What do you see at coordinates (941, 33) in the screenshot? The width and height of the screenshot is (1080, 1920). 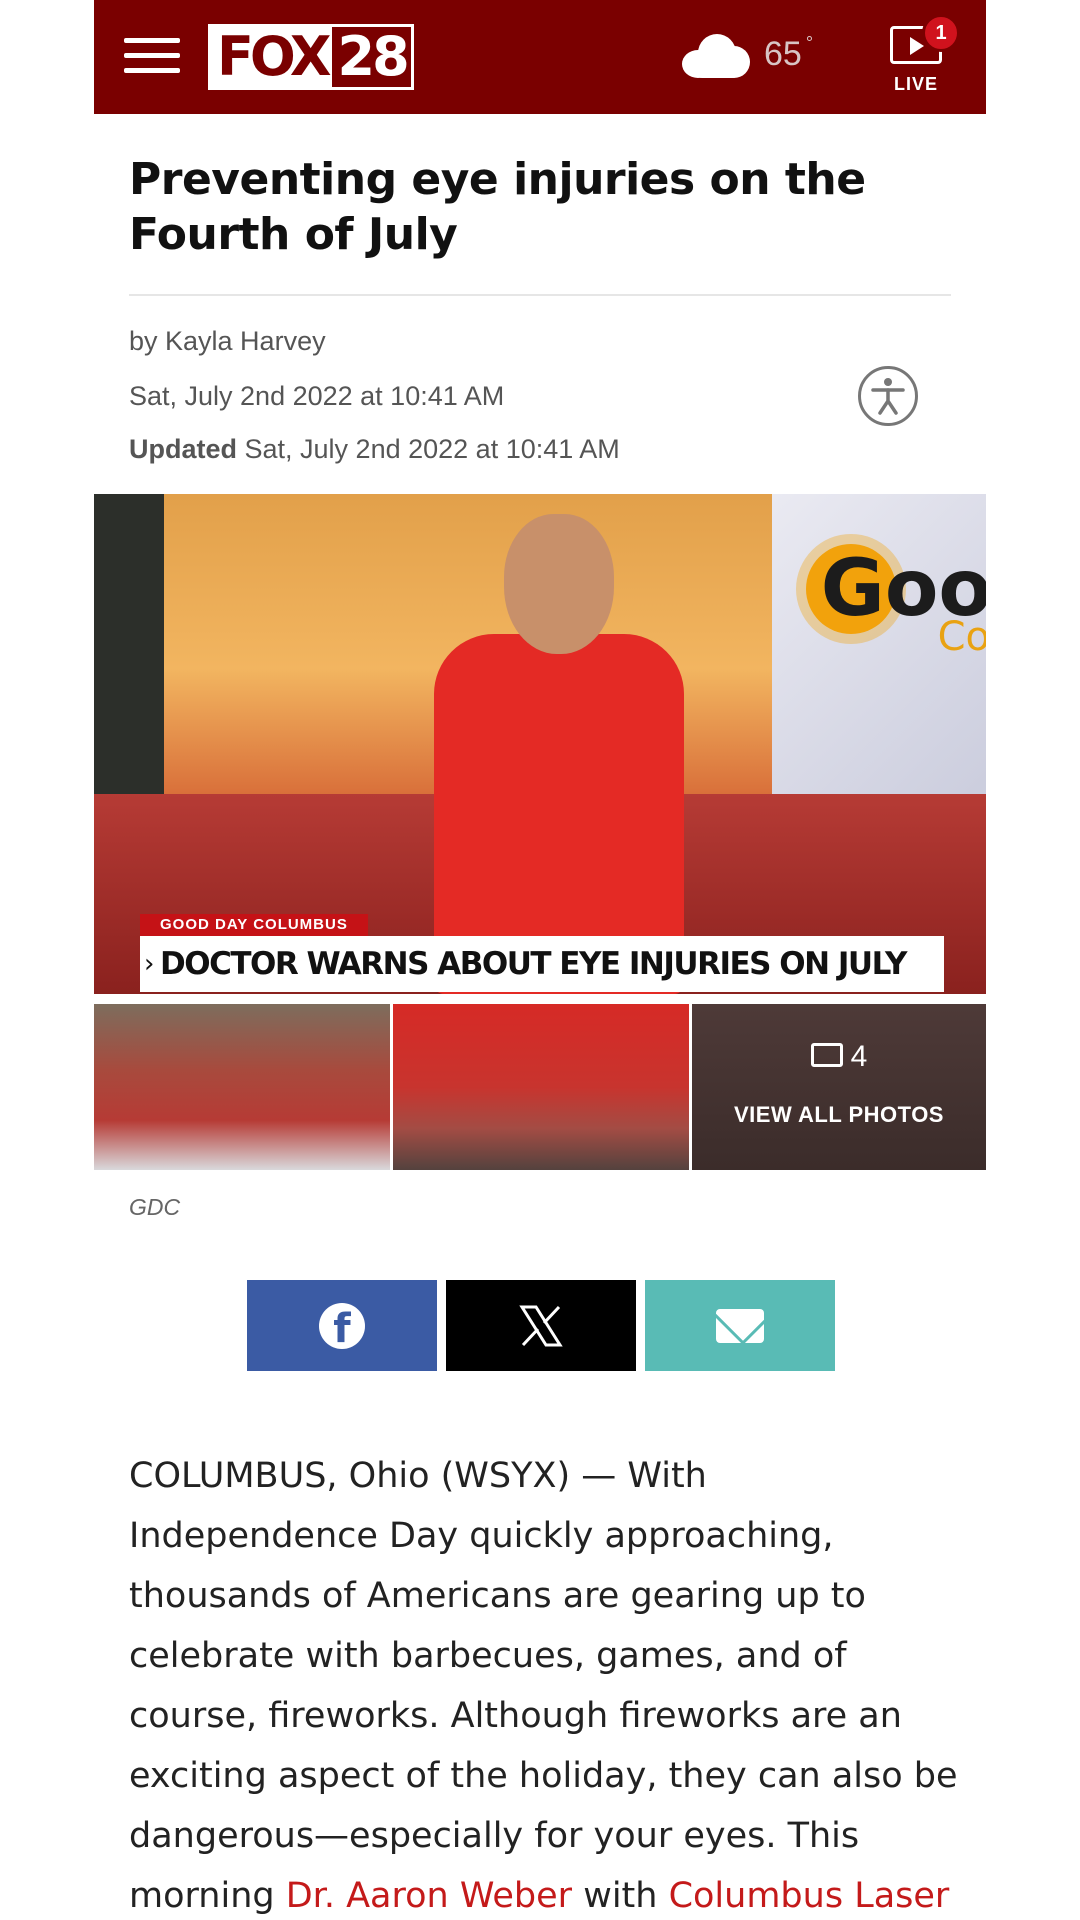 I see `notification-badge: 1` at bounding box center [941, 33].